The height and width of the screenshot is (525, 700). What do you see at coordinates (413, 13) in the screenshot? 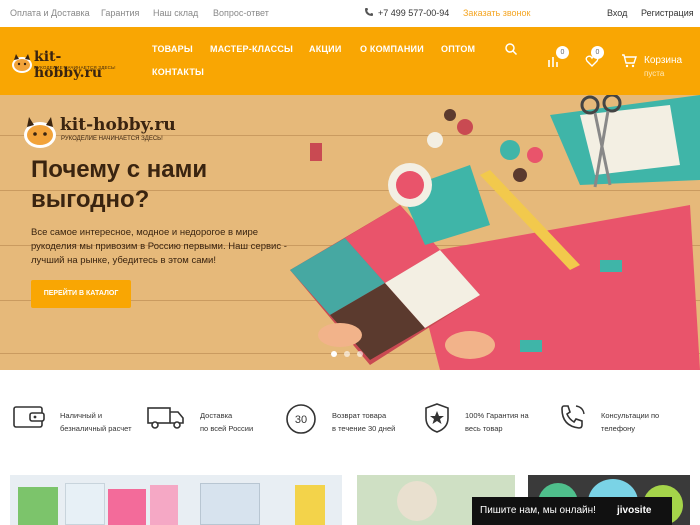
I see `phone-number: +7 499 577-00-94` at bounding box center [413, 13].